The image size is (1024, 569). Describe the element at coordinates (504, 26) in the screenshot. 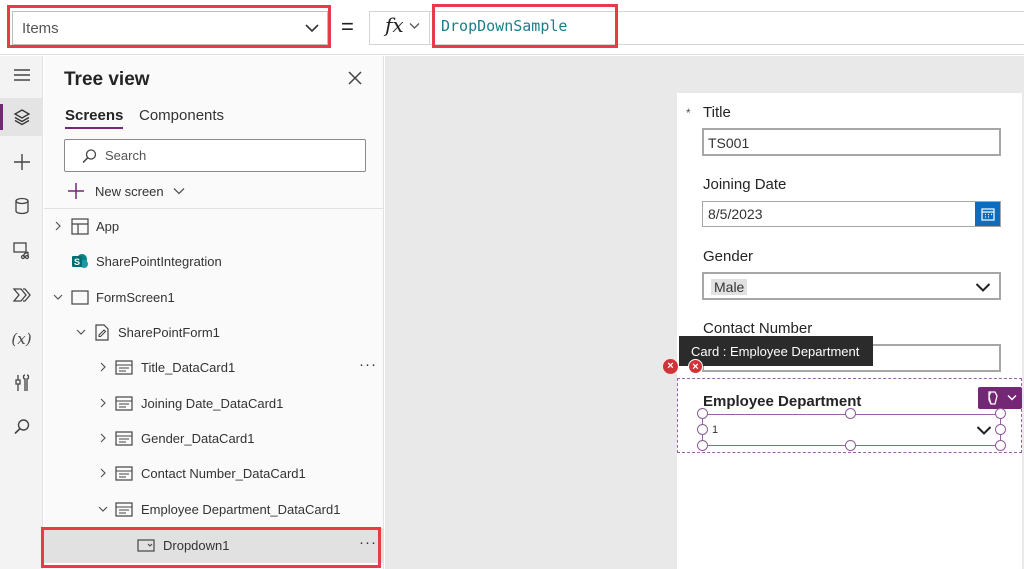

I see `formula-text: DropDownSample` at that location.